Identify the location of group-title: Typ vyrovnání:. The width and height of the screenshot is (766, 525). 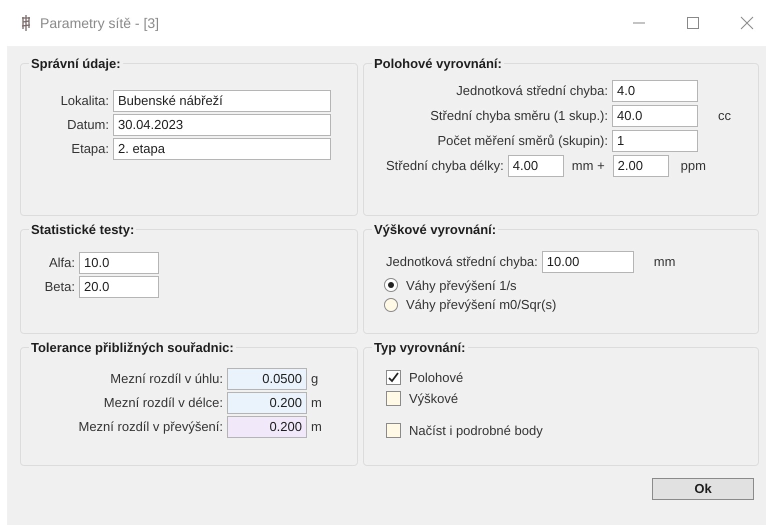
(420, 348).